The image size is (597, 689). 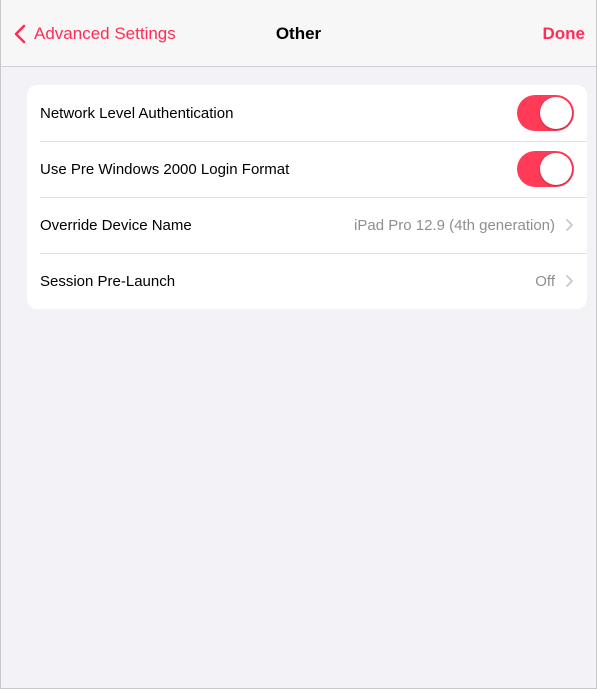 I want to click on device-name-value: iPad Pro 12.9 (4th generation), so click(x=454, y=225).